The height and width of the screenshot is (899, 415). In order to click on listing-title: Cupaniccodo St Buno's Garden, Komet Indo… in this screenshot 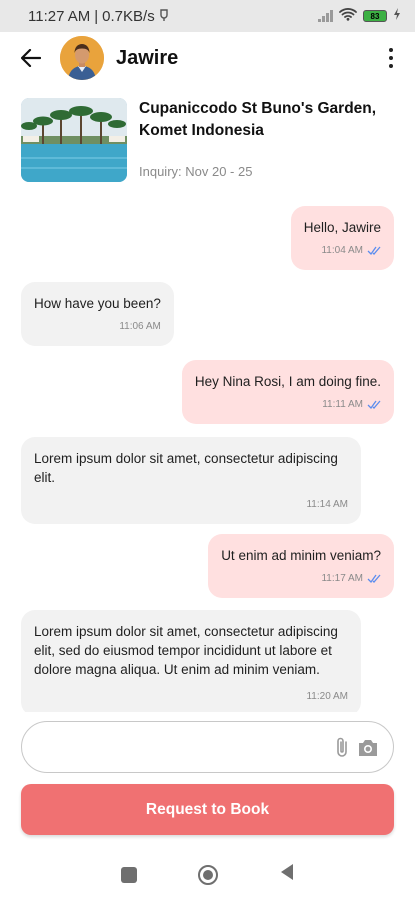, I will do `click(258, 119)`.